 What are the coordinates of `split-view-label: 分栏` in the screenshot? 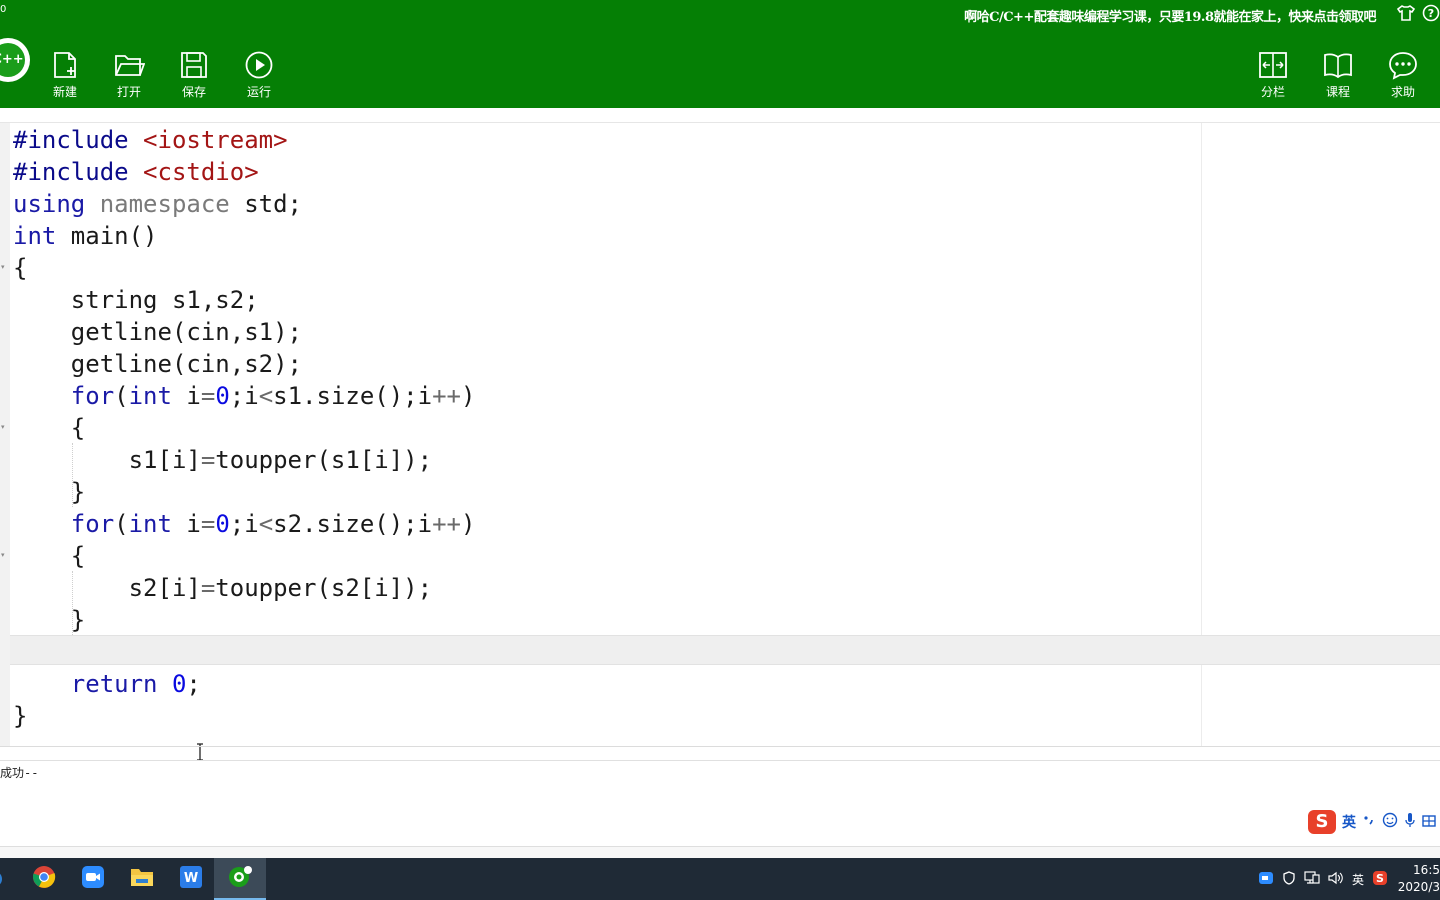 It's located at (1272, 92).